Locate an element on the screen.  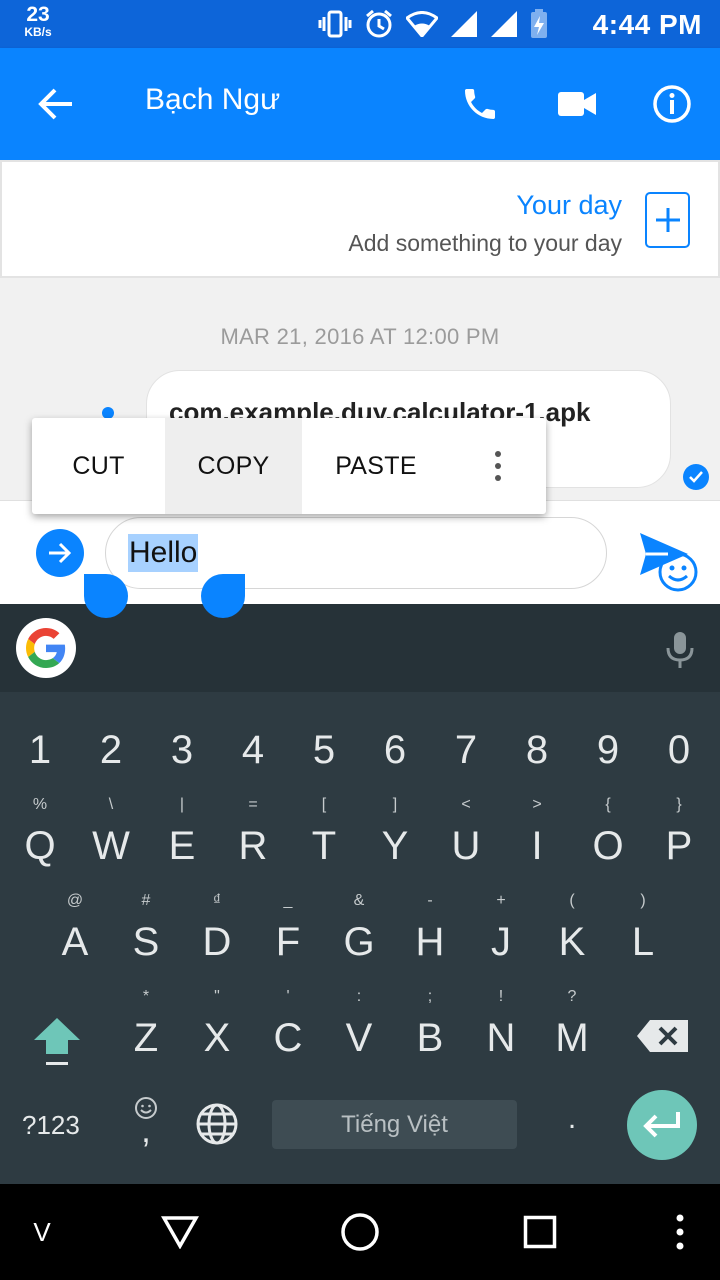
key-hint: < is located at coordinates (466, 804).